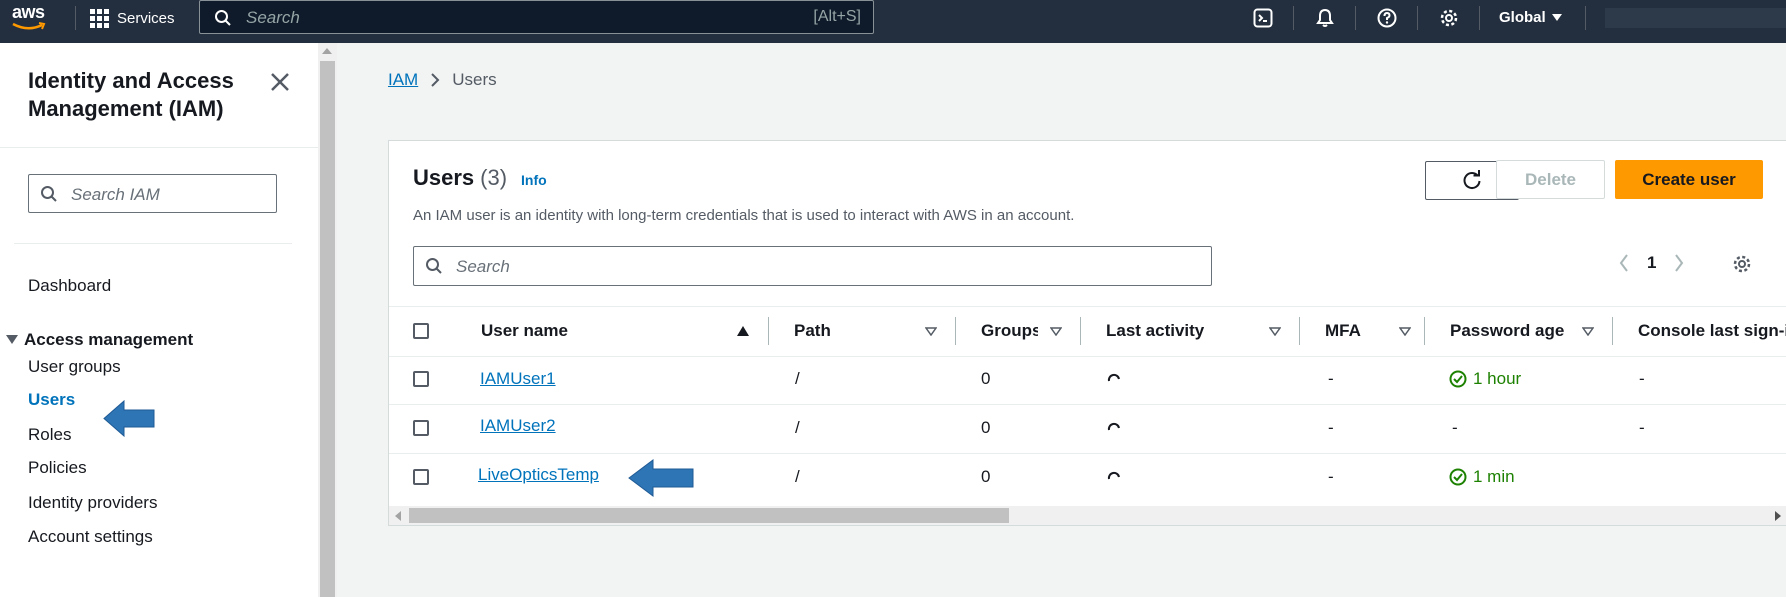 The width and height of the screenshot is (1786, 597). Describe the element at coordinates (806, 267) in the screenshot. I see `users-search-input` at that location.